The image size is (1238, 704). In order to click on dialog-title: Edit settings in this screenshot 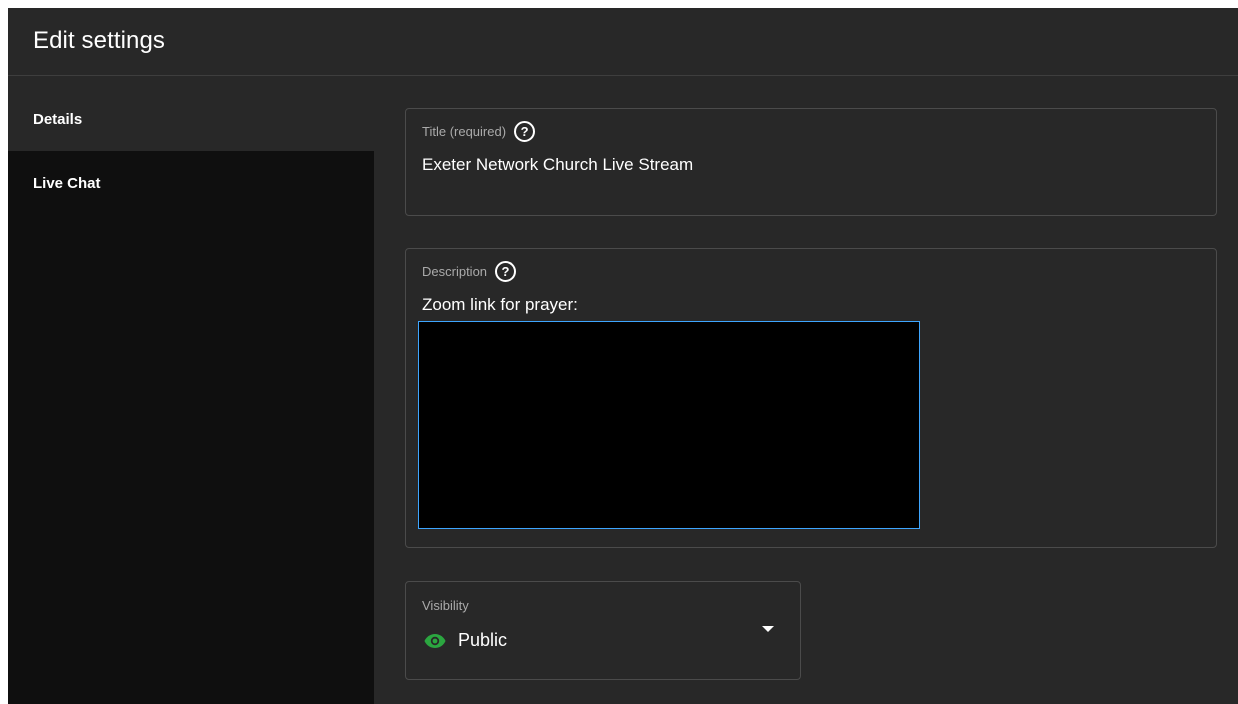, I will do `click(99, 40)`.